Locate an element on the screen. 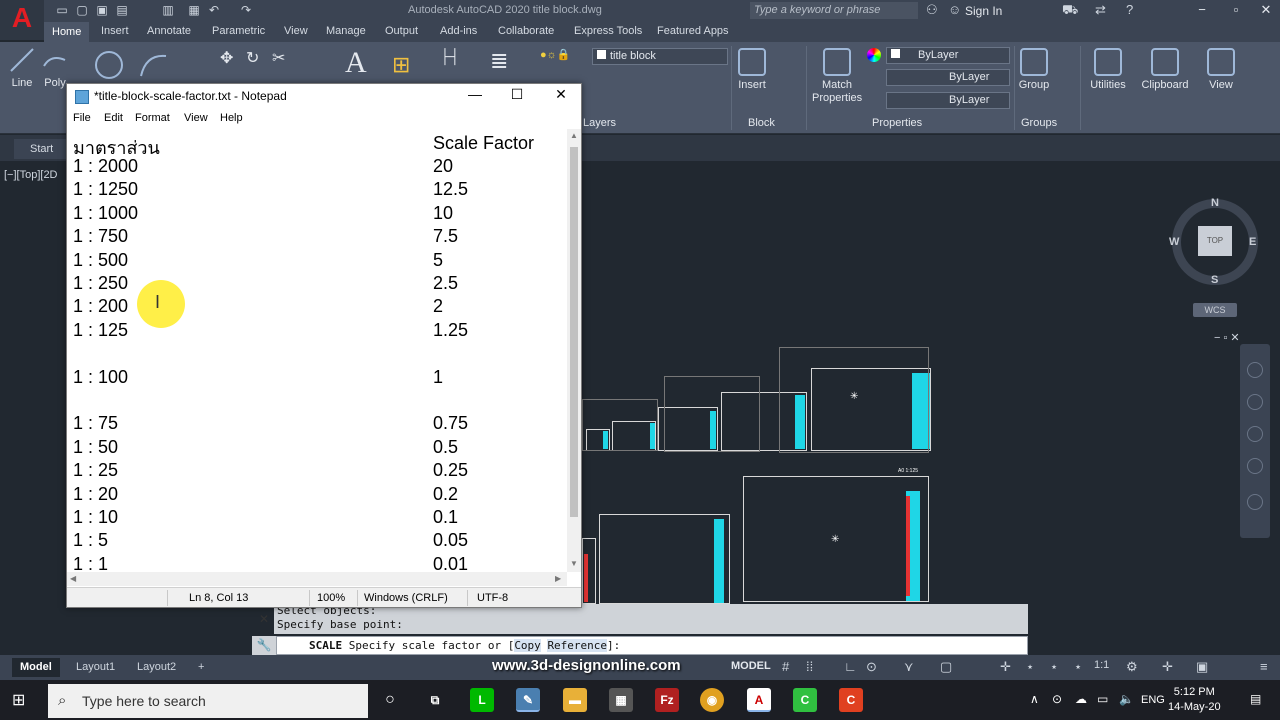 The image size is (1280, 720). viewport-window-controls: − ▫ ✕ is located at coordinates (1227, 337).